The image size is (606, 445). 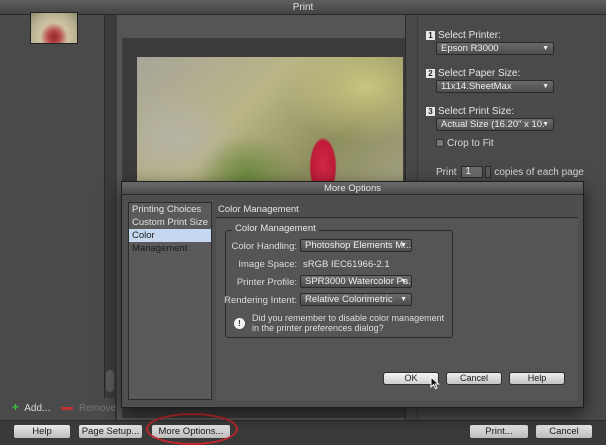 I want to click on select-paper-size-label: Select Paper Size:, so click(x=479, y=73).